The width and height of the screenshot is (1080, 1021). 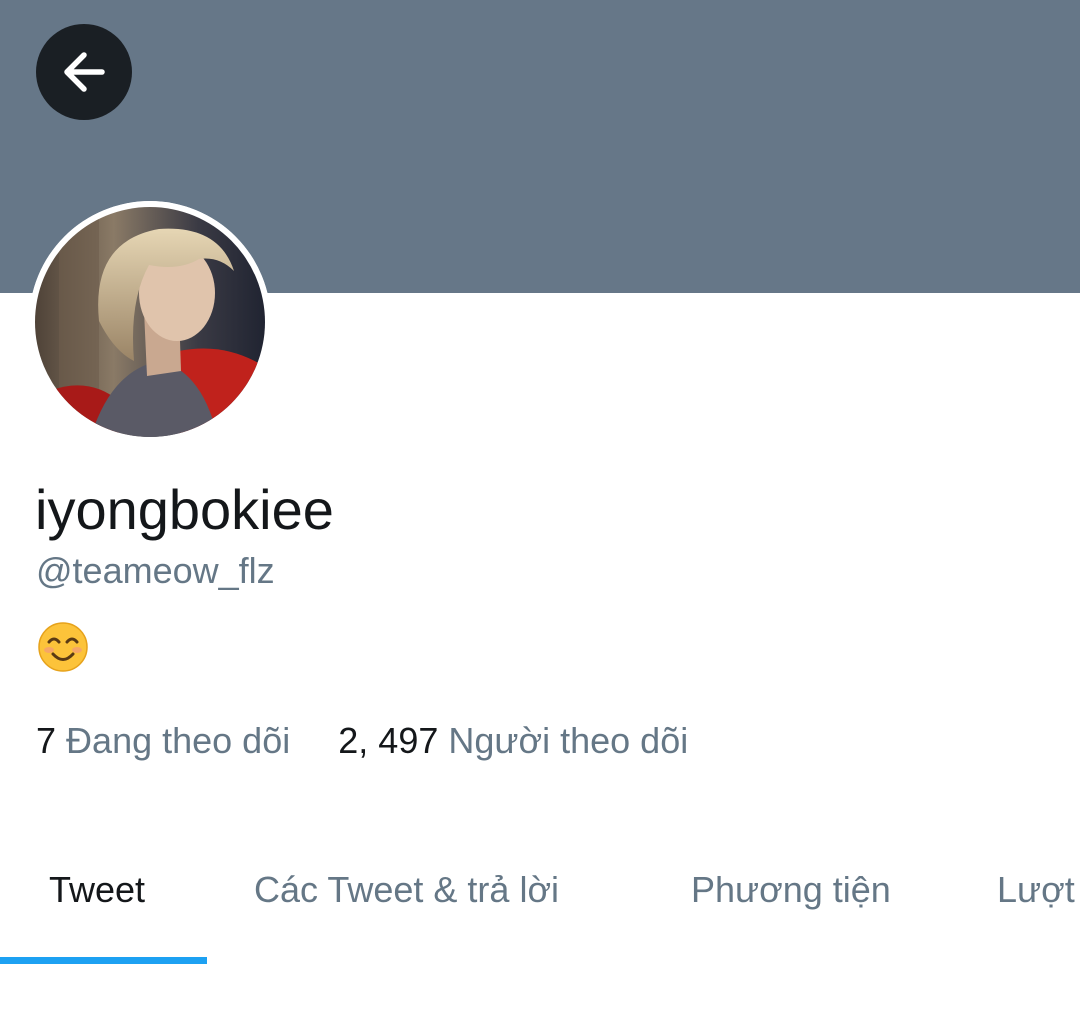 I want to click on followers-label: Người theo dõi, so click(x=568, y=740).